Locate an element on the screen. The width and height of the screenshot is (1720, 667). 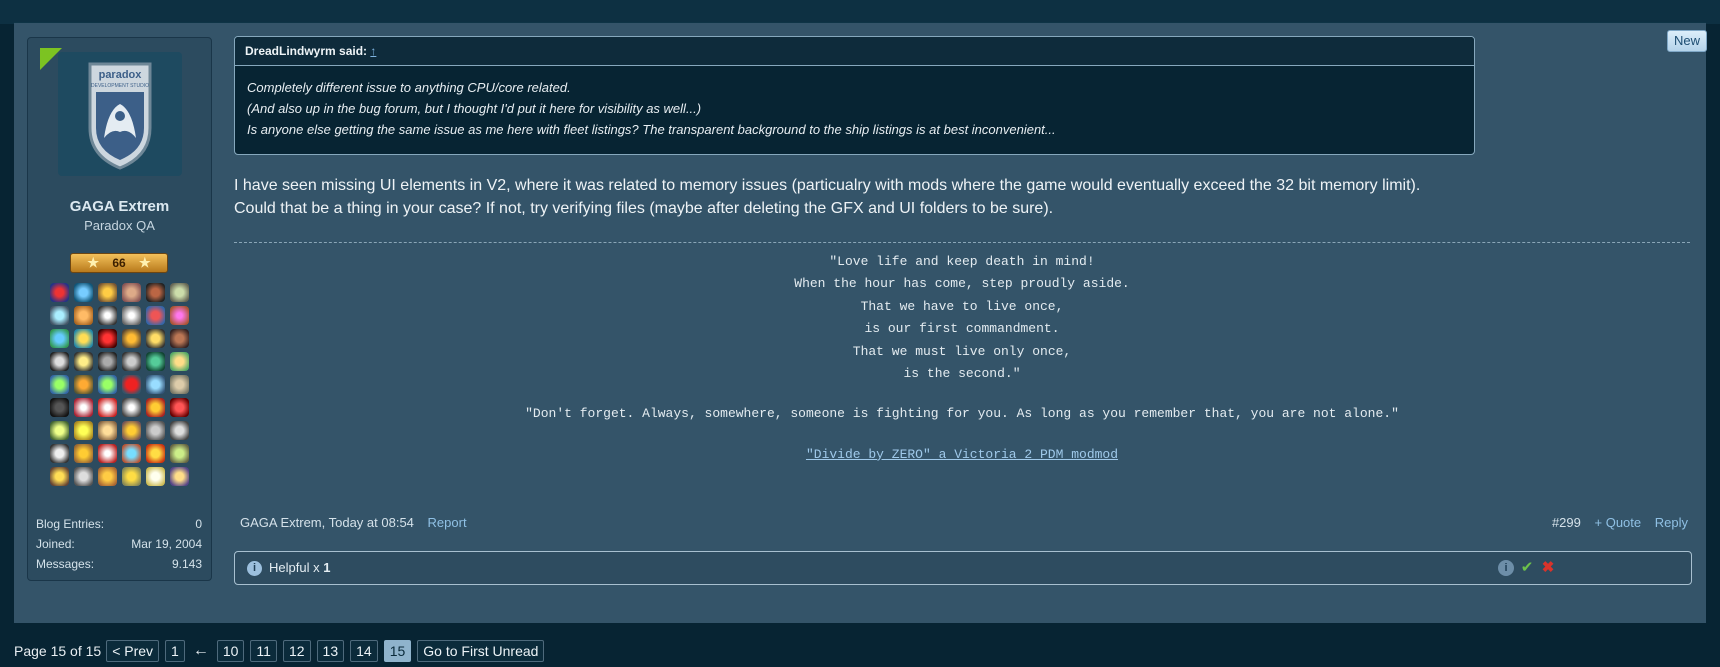
rating-summary: Helpful x 1 is located at coordinates (299, 567).